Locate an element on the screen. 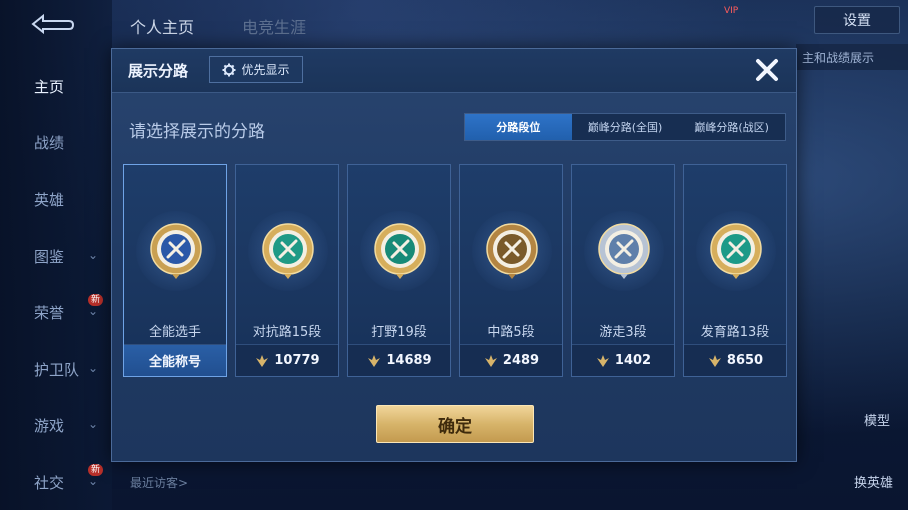 The image size is (908, 510). close-button is located at coordinates (767, 70).